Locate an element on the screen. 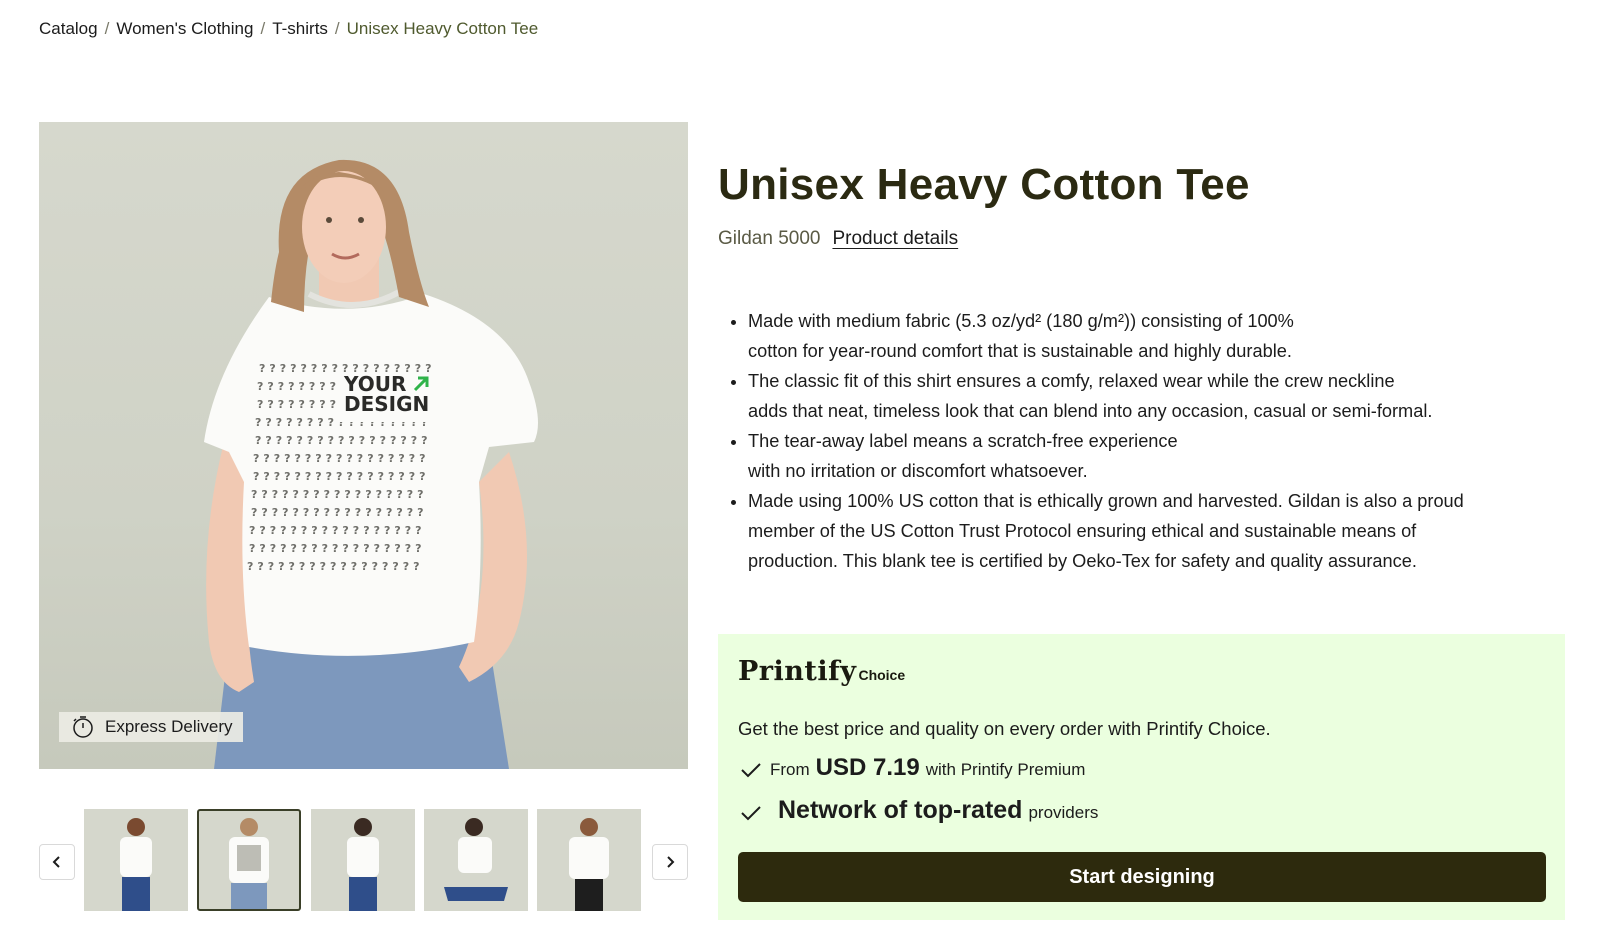 This screenshot has width=1600, height=933. thumbnail-gallery is located at coordinates (363, 860).